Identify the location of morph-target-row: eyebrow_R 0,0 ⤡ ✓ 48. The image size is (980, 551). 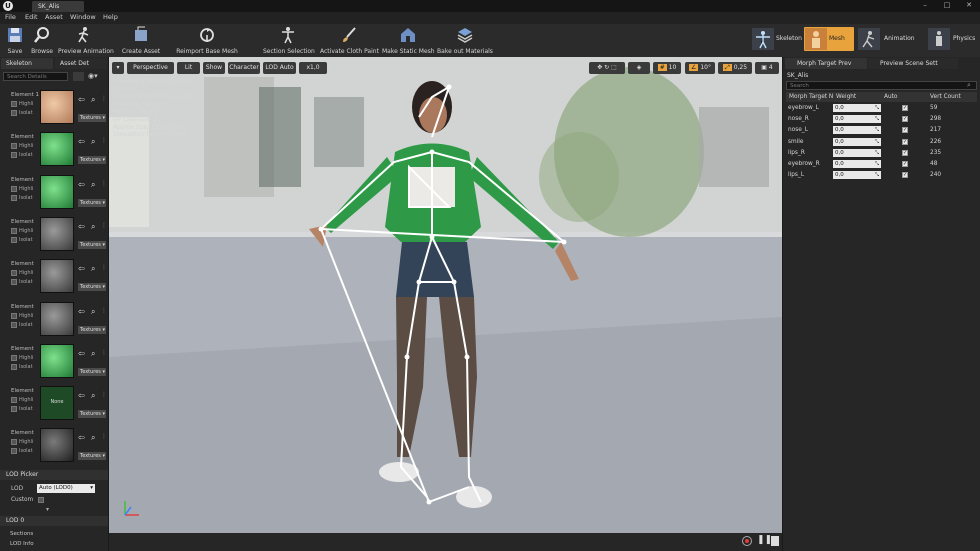
(881, 164).